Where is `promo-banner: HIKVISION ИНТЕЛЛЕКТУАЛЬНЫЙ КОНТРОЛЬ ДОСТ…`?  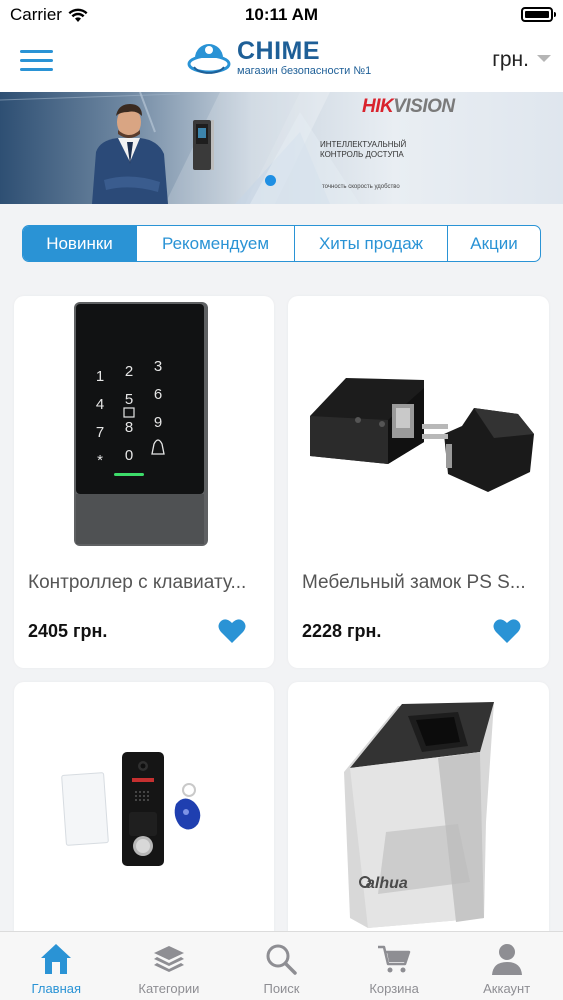 promo-banner: HIKVISION ИНТЕЛЛЕКТУАЛЬНЫЙ КОНТРОЛЬ ДОСТ… is located at coordinates (281, 148).